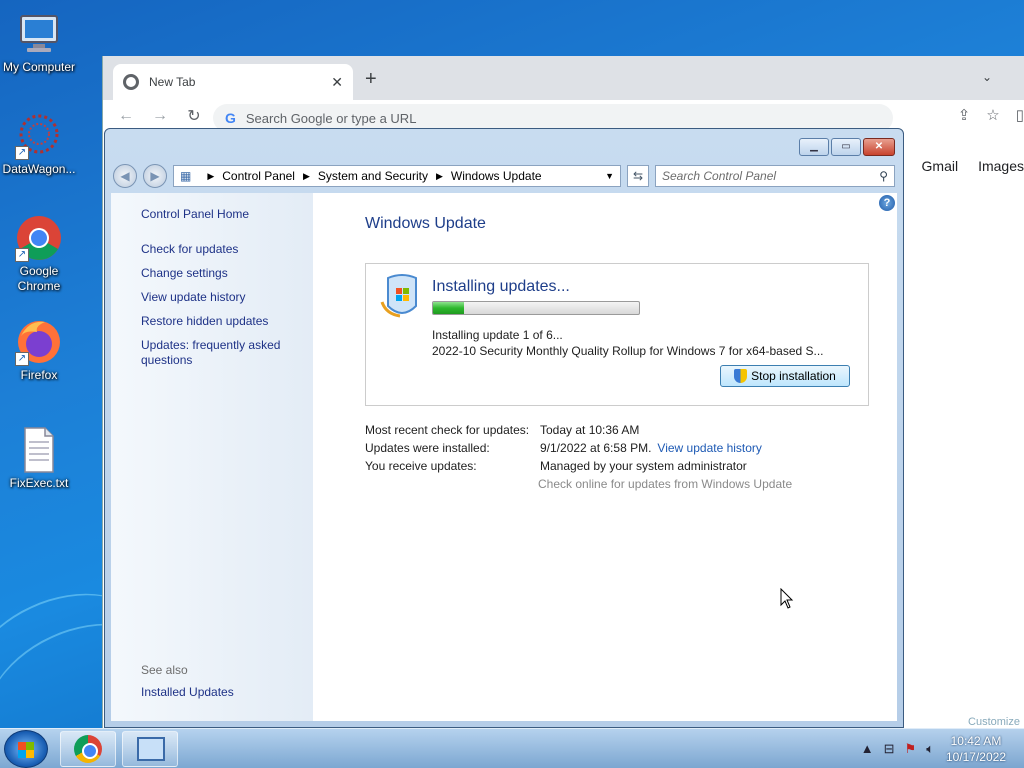 Image resolution: width=1024 pixels, height=768 pixels. I want to click on new-tab-plus-icon: +, so click(371, 79).